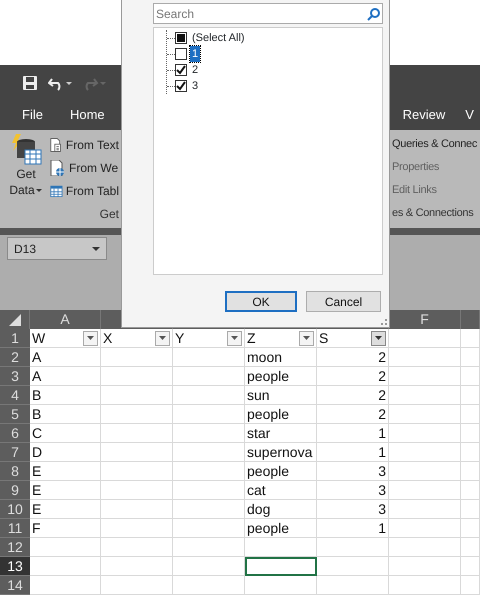 The image size is (480, 602). Describe the element at coordinates (87, 115) in the screenshot. I see `ribbon-tab: Home` at that location.